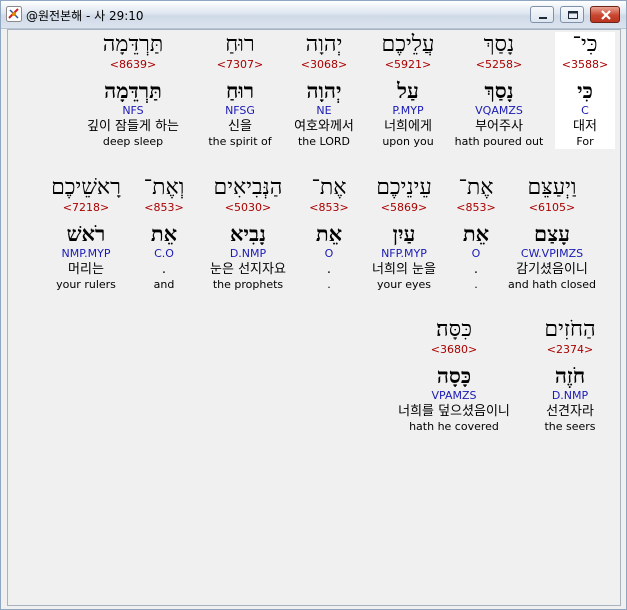 This screenshot has height=610, width=627. Describe the element at coordinates (86, 253) in the screenshot. I see `parsing-code: NMP.MYP` at that location.